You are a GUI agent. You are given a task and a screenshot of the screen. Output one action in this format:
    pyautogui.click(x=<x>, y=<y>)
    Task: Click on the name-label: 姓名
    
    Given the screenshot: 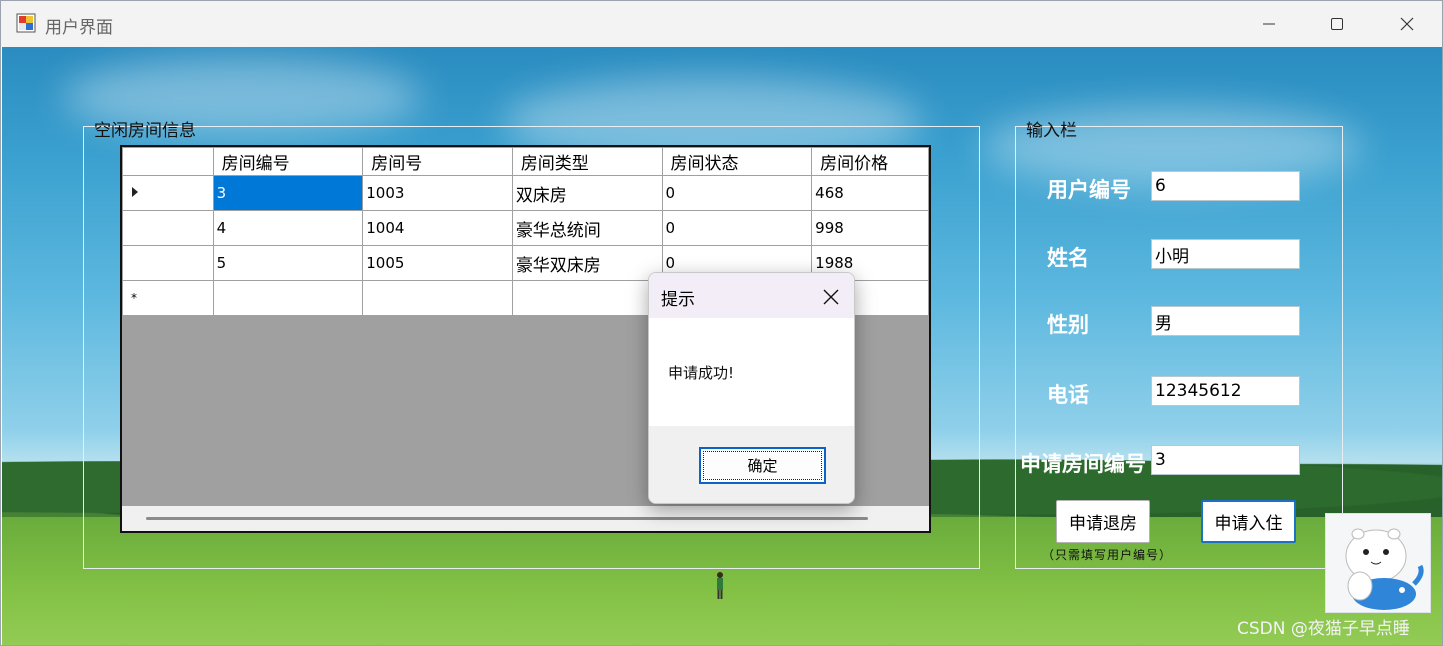 What is the action you would take?
    pyautogui.click(x=1068, y=257)
    